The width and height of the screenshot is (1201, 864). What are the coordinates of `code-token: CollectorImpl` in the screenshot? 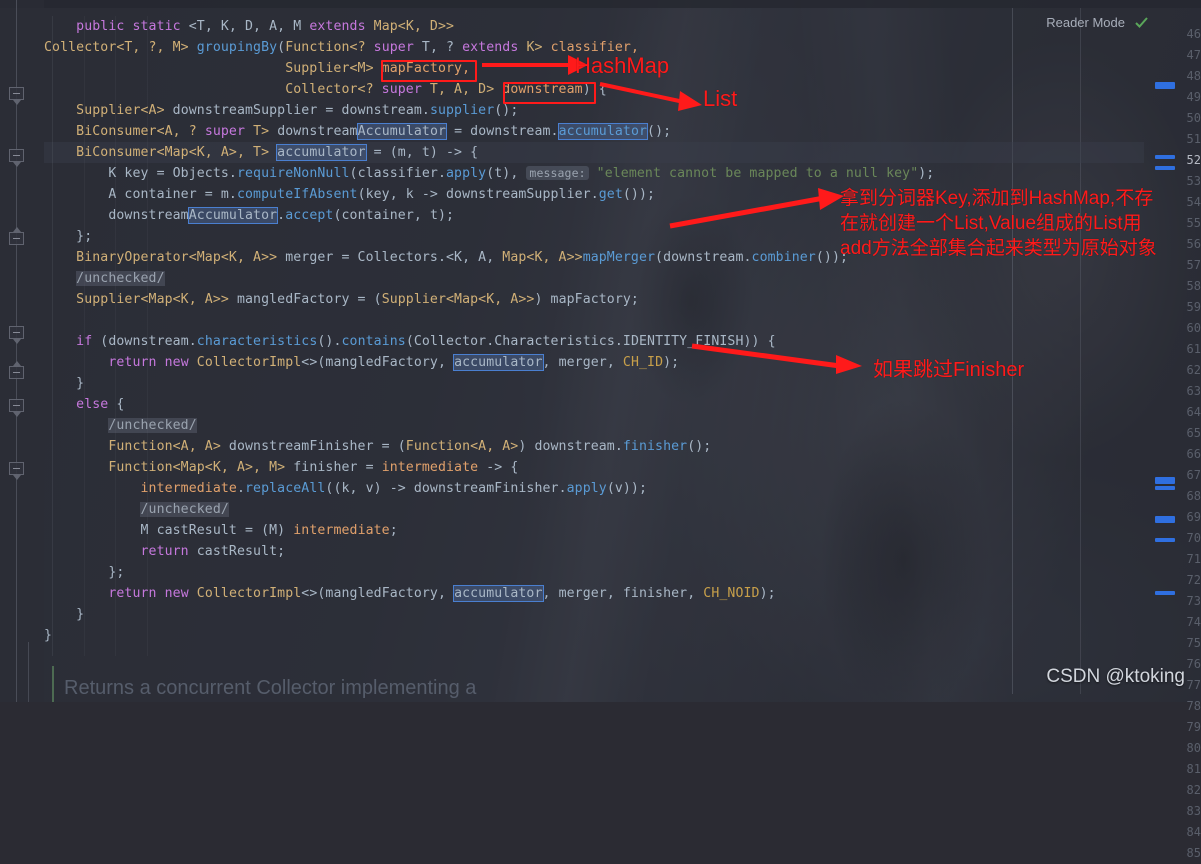 It's located at (249, 593).